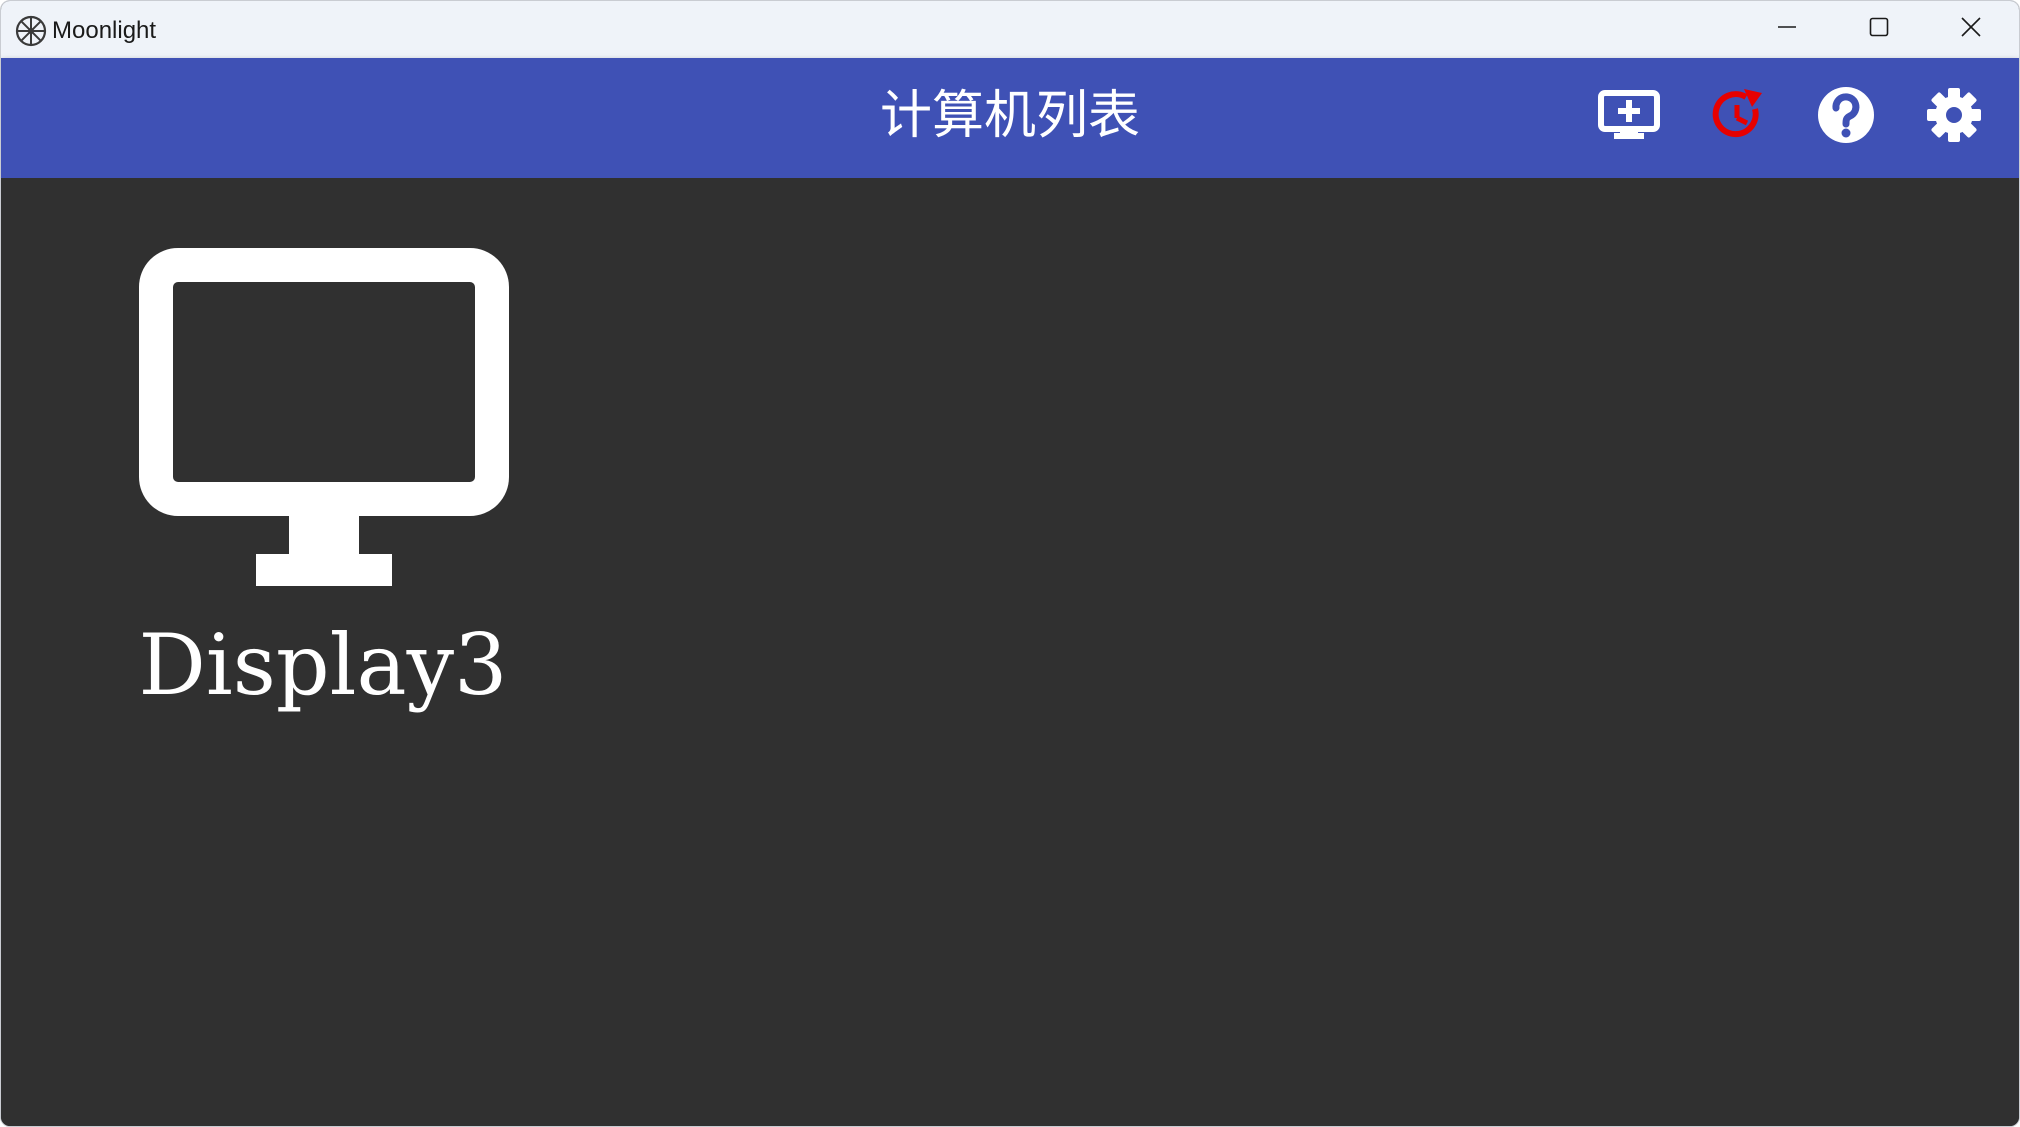 This screenshot has width=2020, height=1127. I want to click on minimize-icon, so click(1787, 29).